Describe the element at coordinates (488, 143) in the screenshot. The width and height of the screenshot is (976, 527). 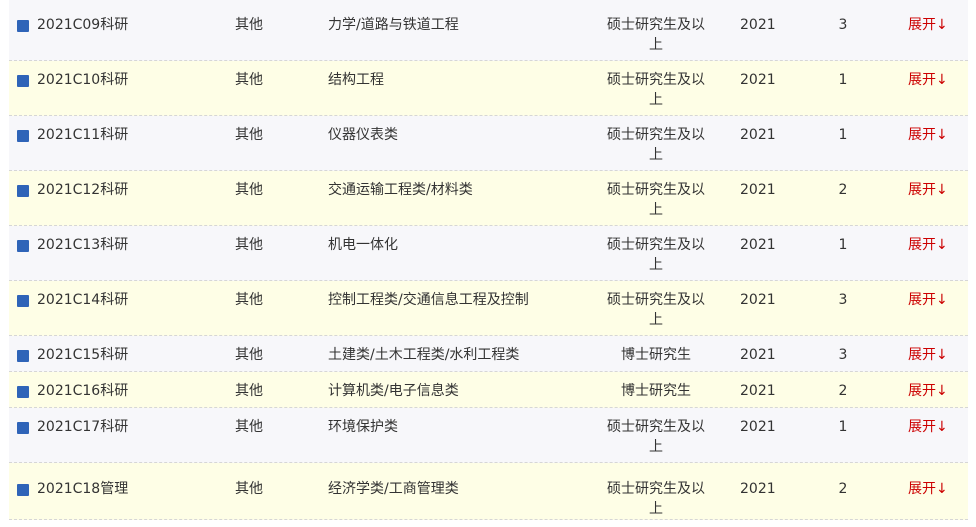
I see `table-row: 2021C11科研 其他 仪器仪表类 硕士研究生及以上 2021 1 展开↓` at that location.